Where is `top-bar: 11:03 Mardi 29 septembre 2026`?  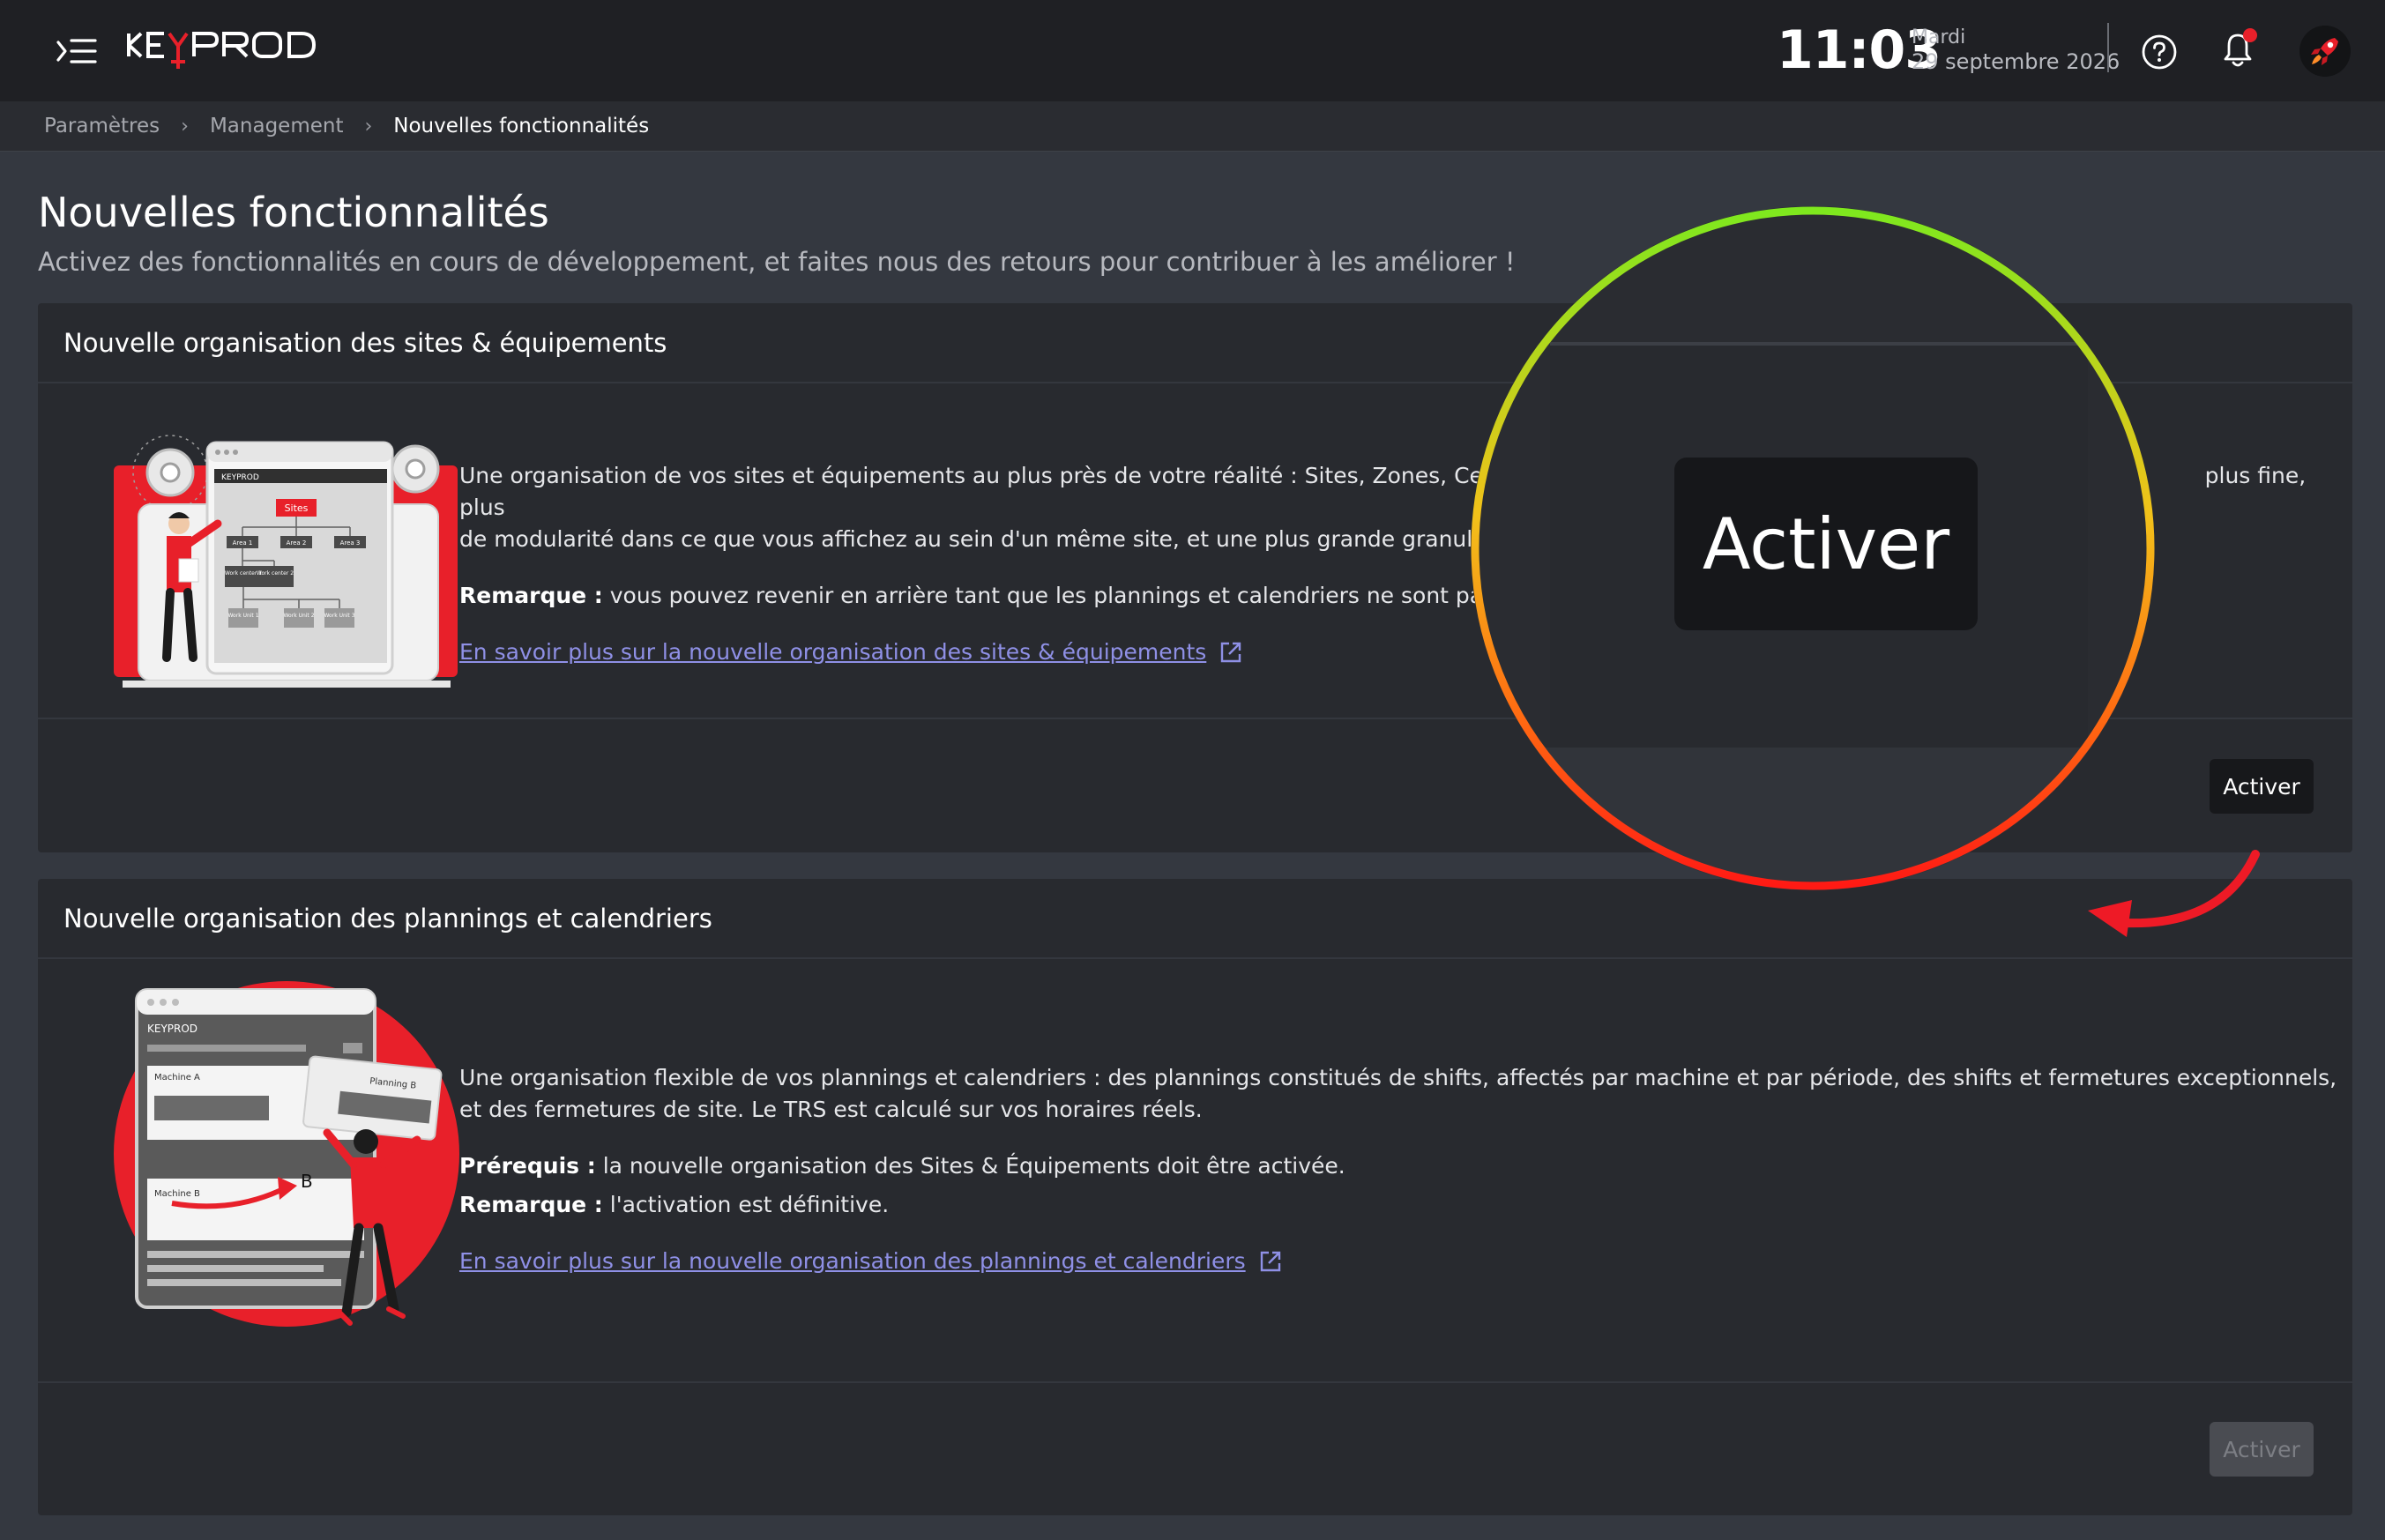
top-bar: 11:03 Mardi 29 septembre 2026 is located at coordinates (1192, 50).